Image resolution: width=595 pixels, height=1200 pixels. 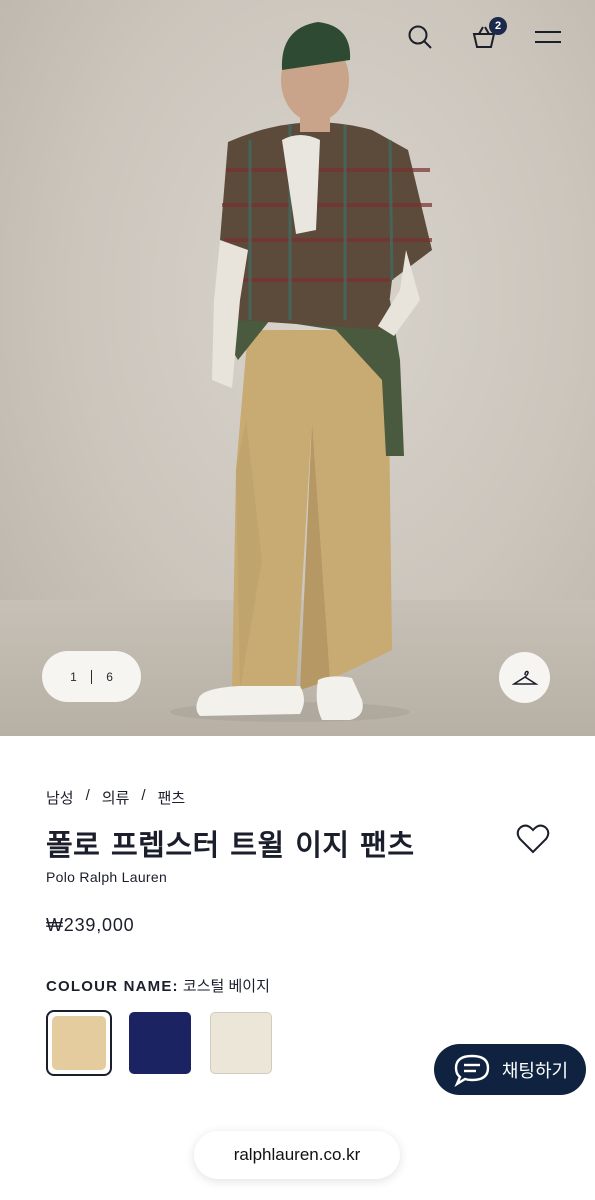 I want to click on hanger-icon, so click(x=524, y=677).